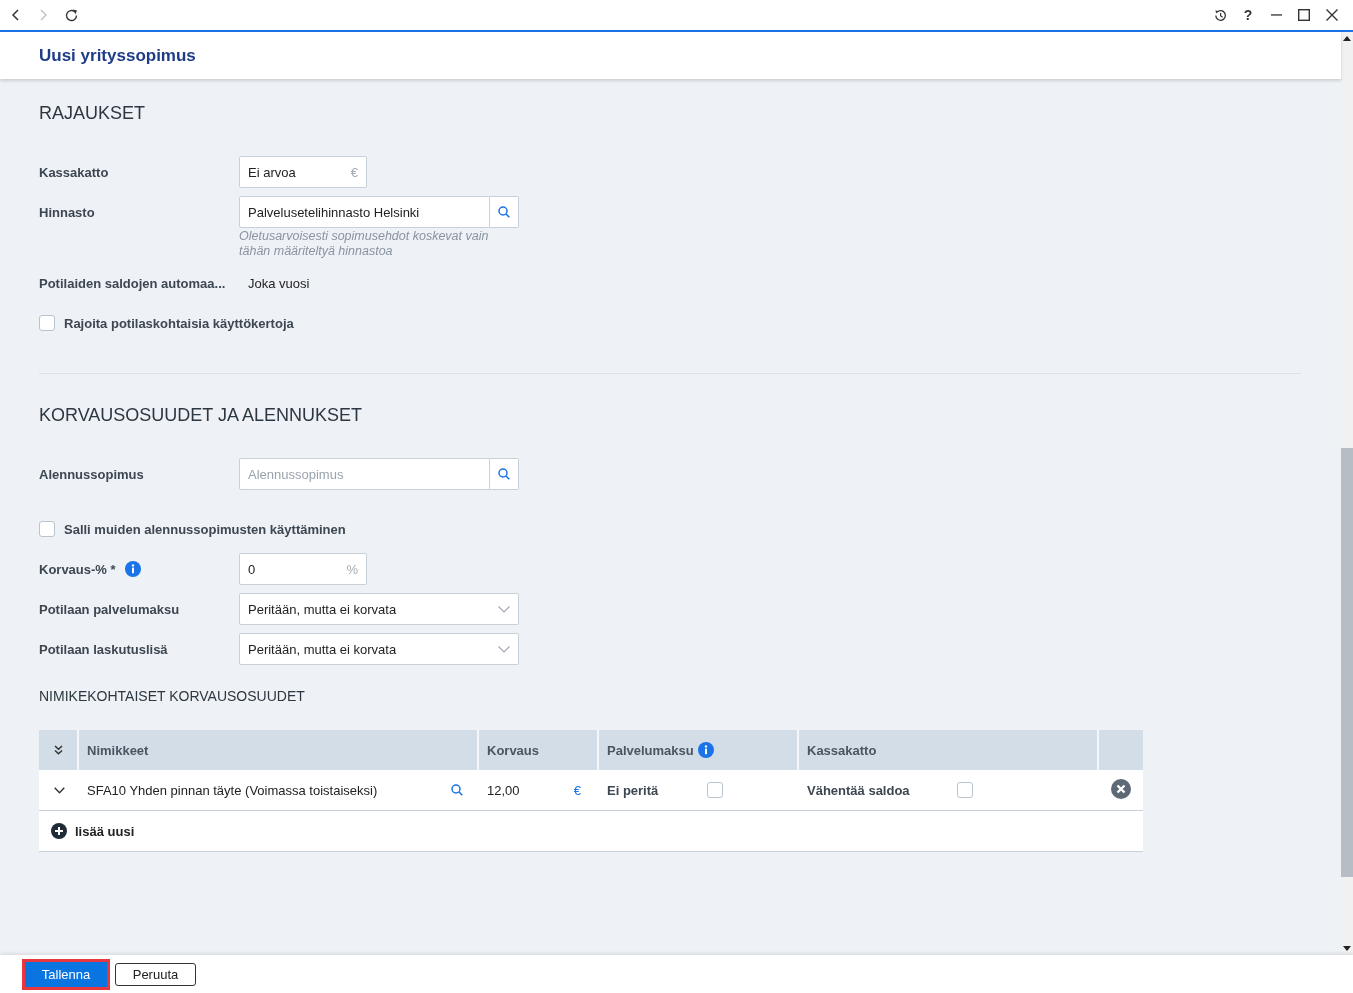  I want to click on cancel-button: Peruuta, so click(155, 974).